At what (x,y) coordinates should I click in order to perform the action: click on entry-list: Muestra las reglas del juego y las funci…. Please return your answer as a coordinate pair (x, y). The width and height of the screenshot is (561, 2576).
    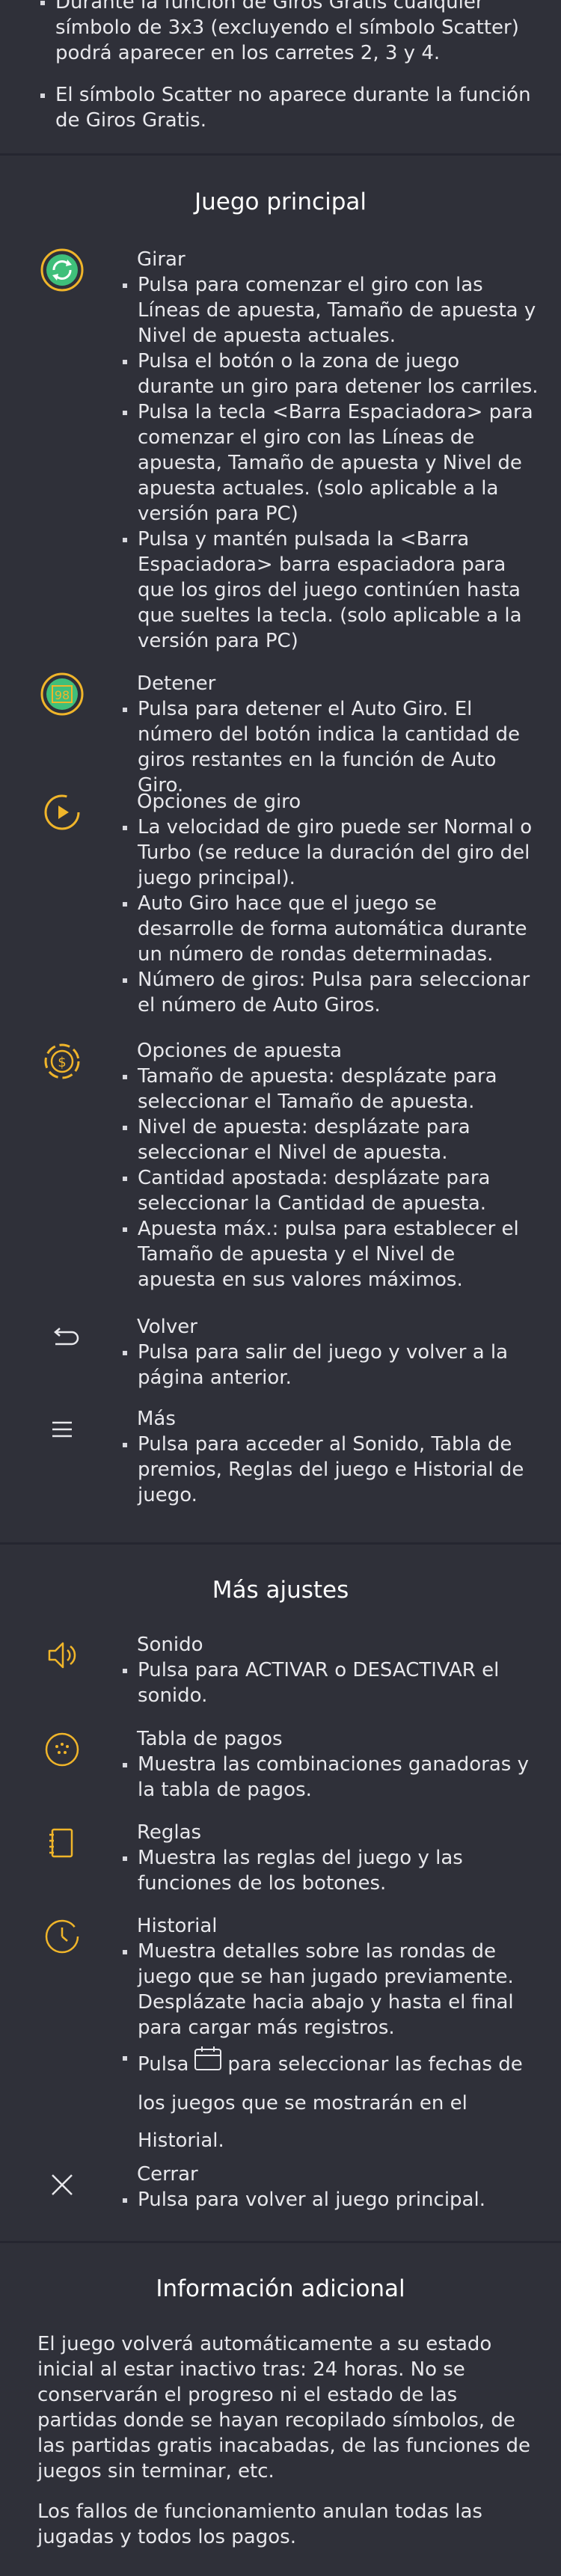
    Looking at the image, I should click on (329, 1870).